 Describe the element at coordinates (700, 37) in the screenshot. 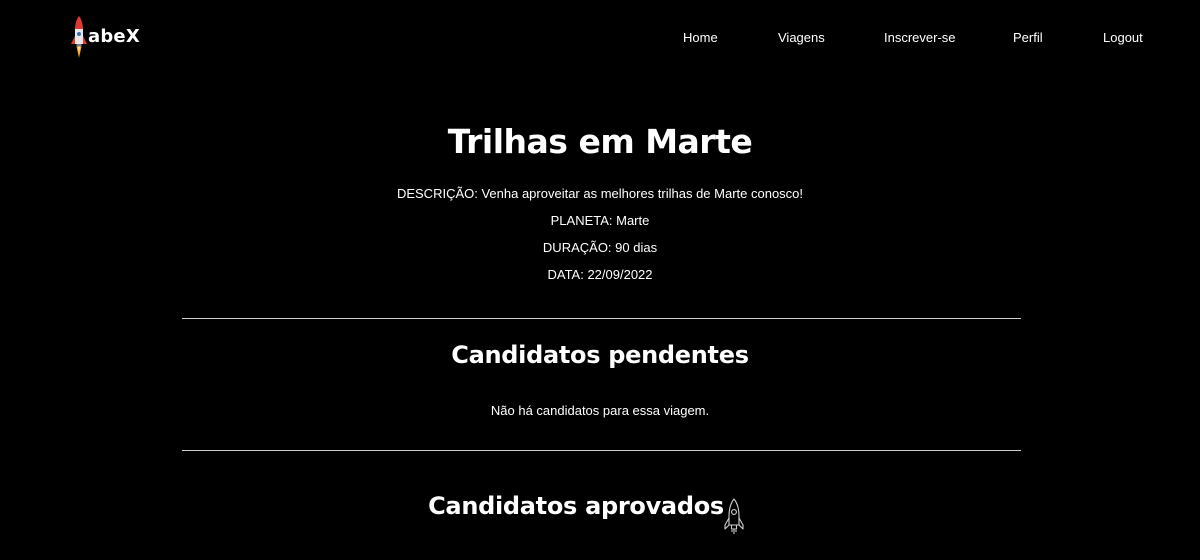

I see `nav-link-home: Home` at that location.